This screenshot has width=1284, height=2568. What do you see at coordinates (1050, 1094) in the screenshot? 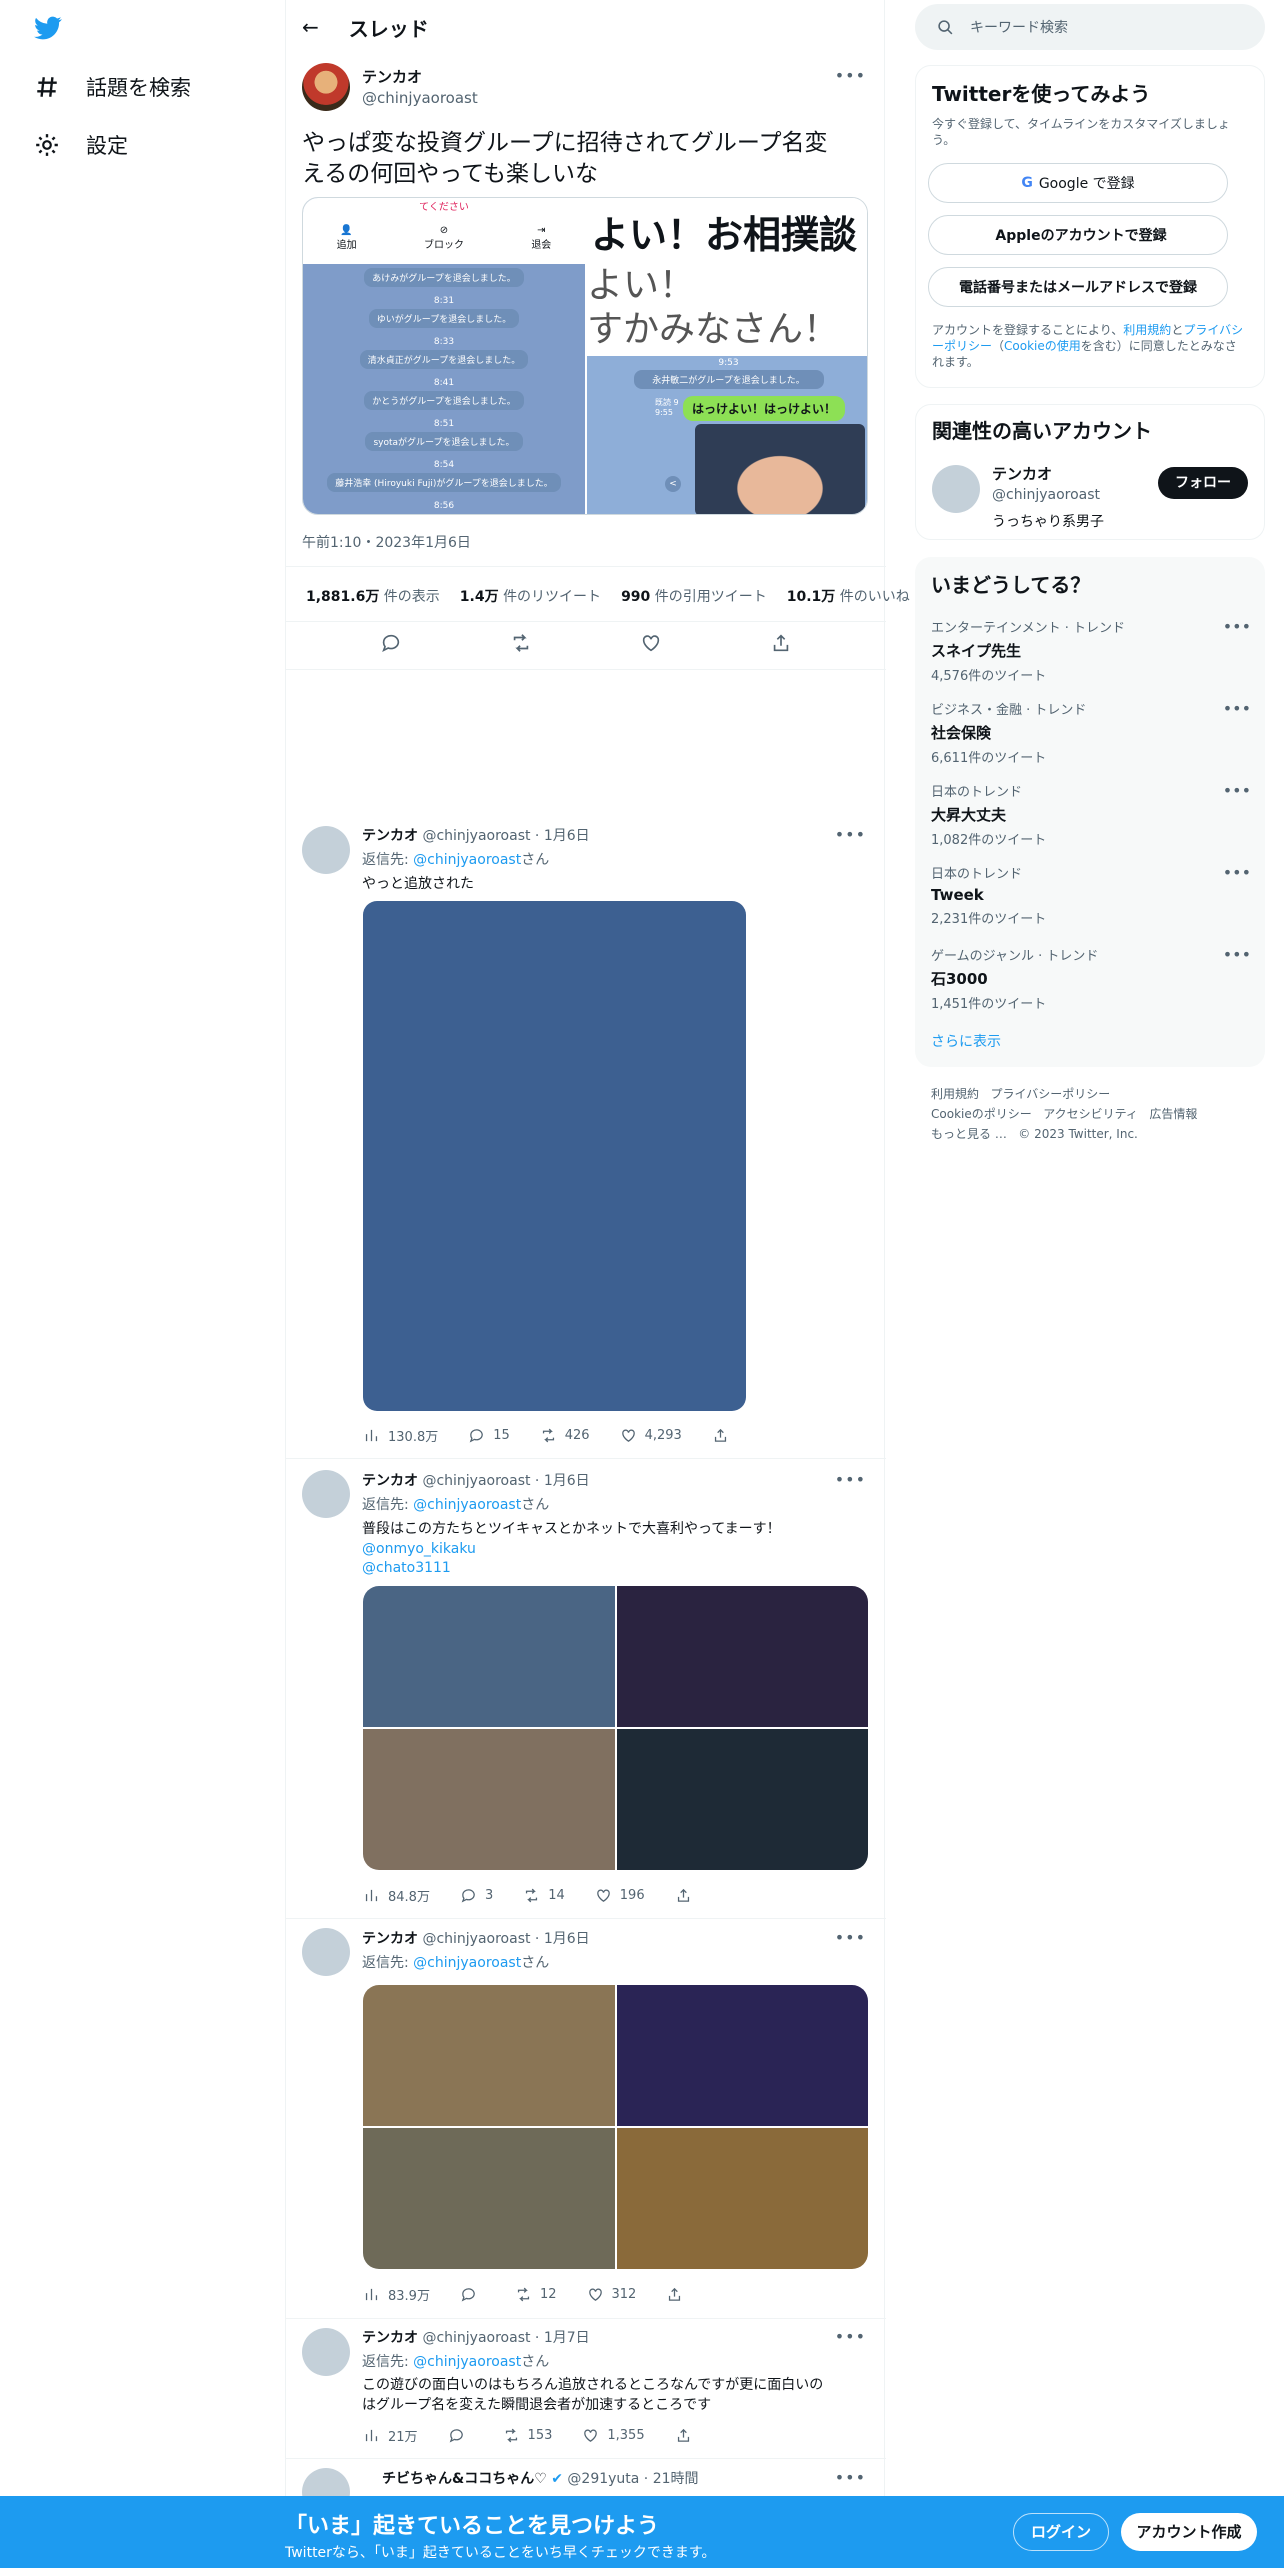
I see `footer-privacy-link: プライバシーポリシー` at bounding box center [1050, 1094].